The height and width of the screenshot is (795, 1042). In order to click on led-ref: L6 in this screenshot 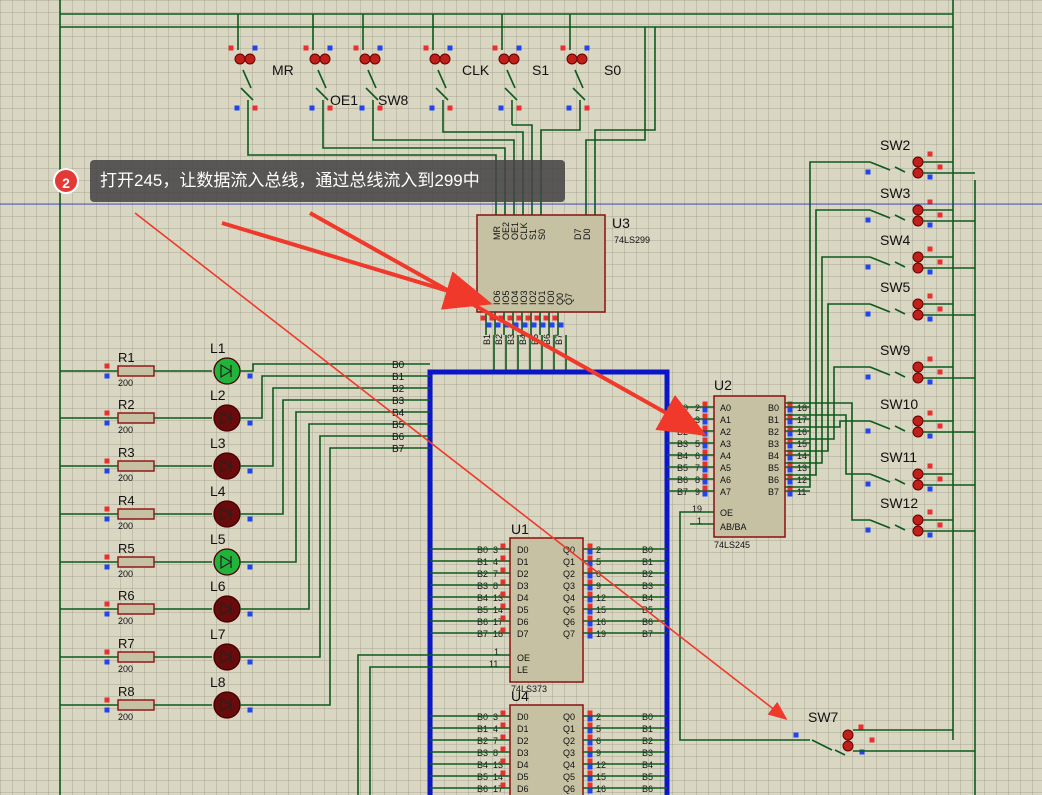, I will do `click(218, 586)`.